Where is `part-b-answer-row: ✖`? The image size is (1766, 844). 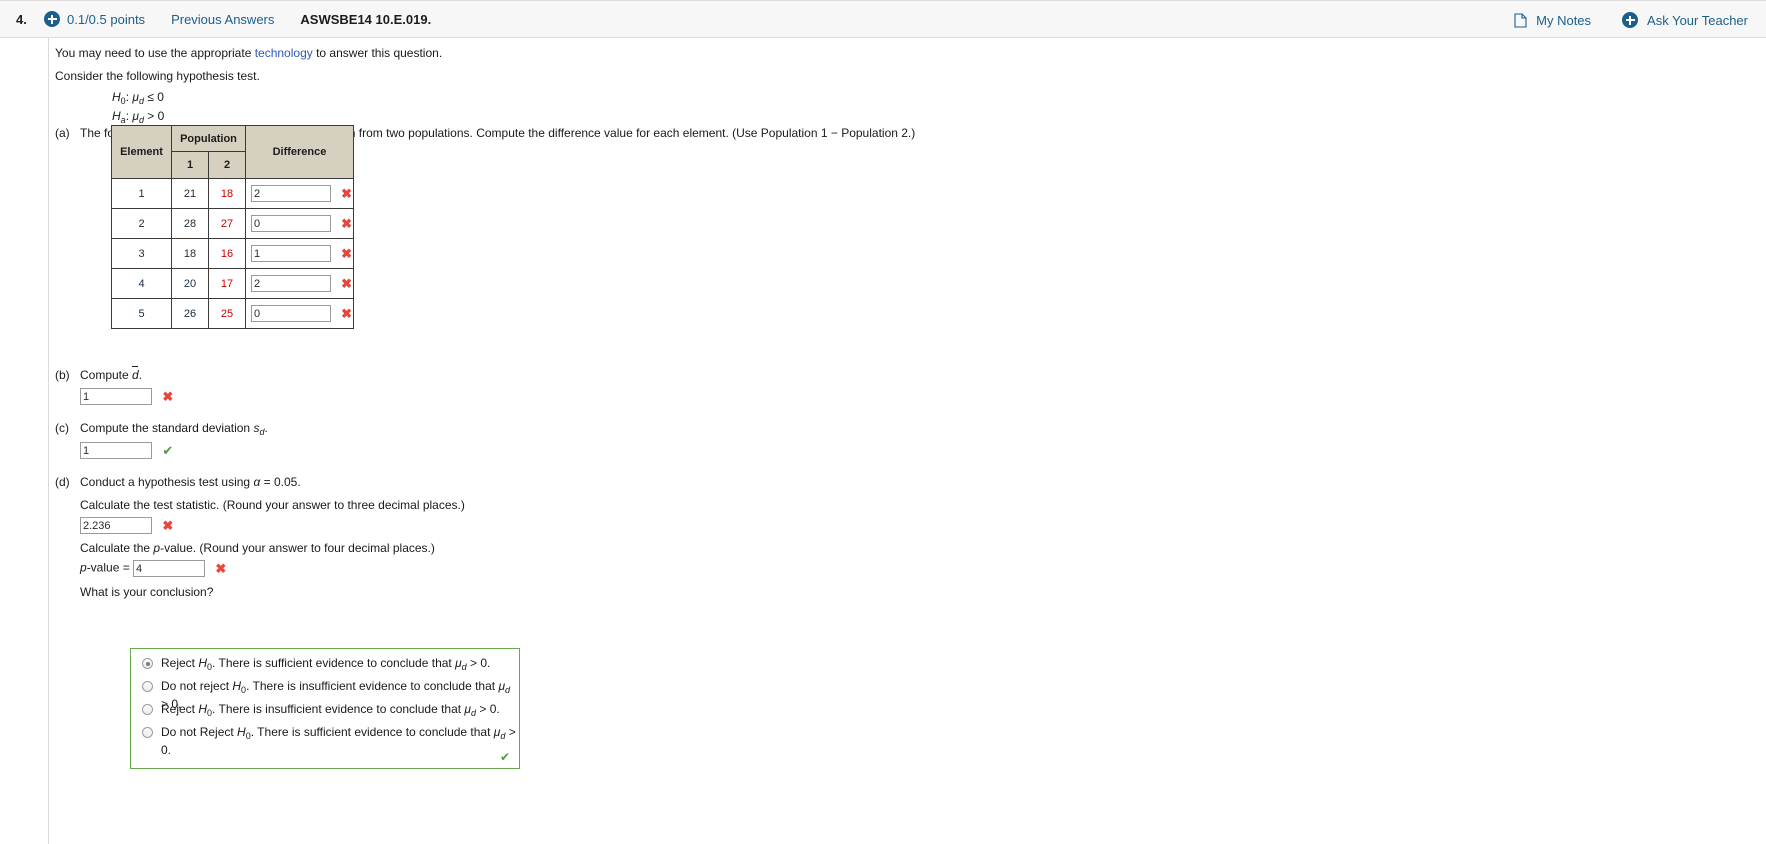 part-b-answer-row: ✖ is located at coordinates (126, 396).